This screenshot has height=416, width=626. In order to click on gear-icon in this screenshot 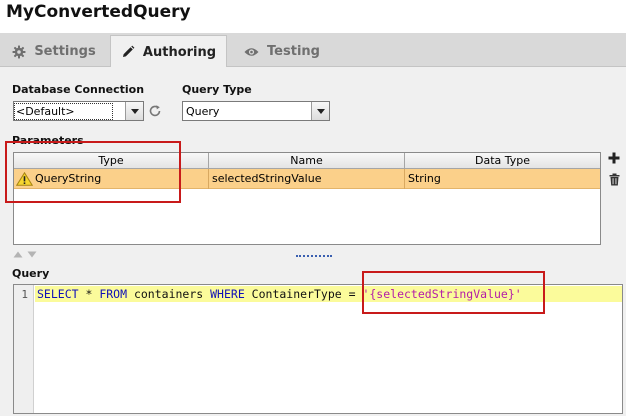, I will do `click(19, 51)`.